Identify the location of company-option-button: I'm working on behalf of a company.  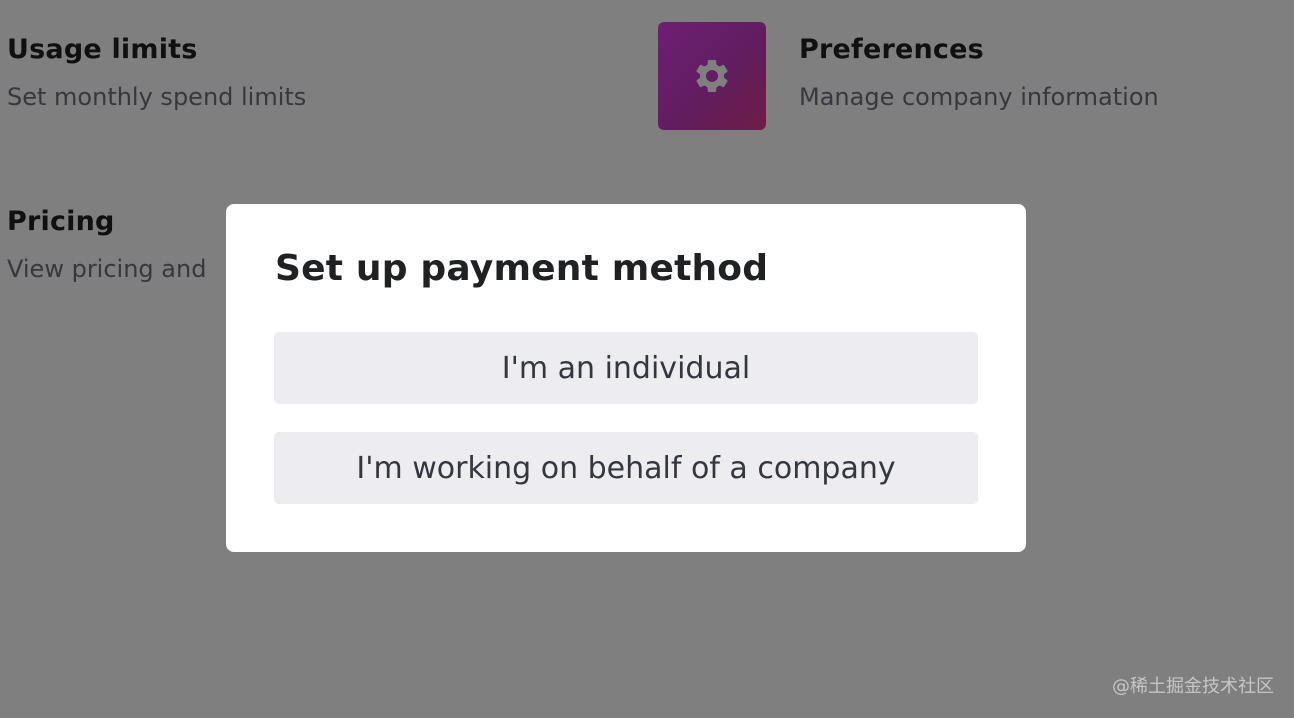
(626, 468).